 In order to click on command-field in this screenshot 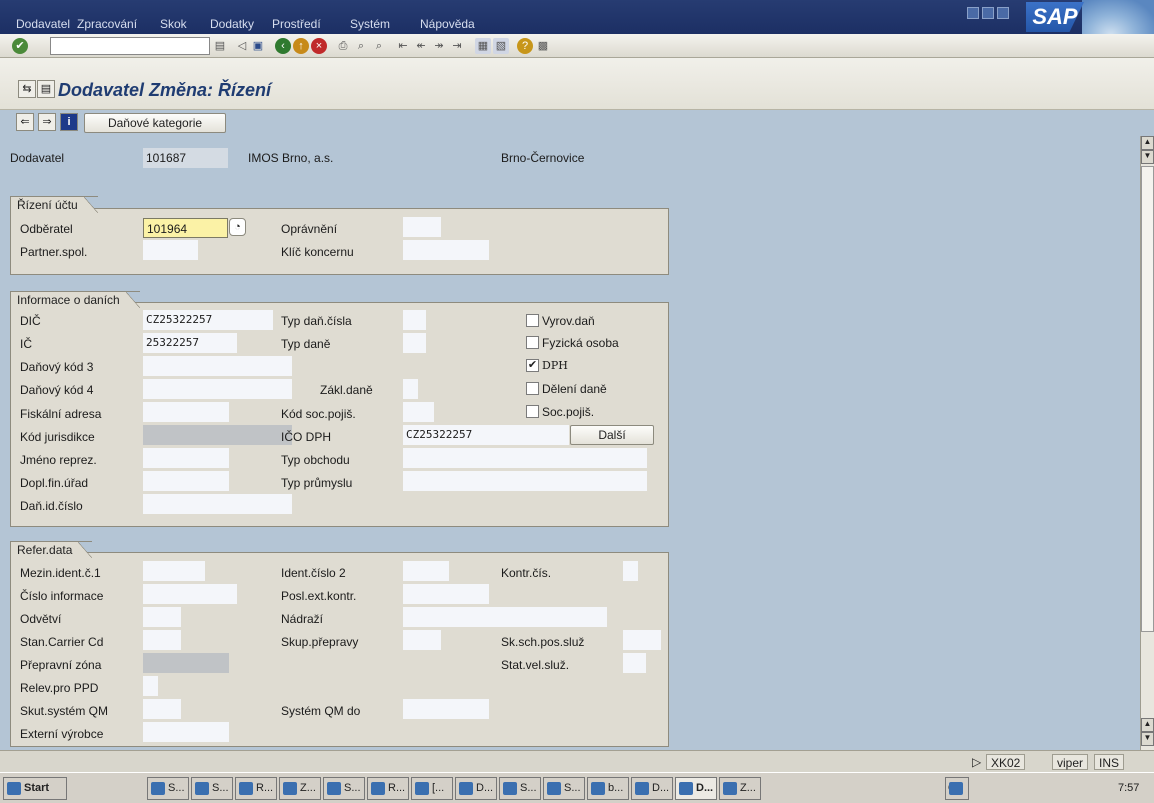, I will do `click(130, 46)`.